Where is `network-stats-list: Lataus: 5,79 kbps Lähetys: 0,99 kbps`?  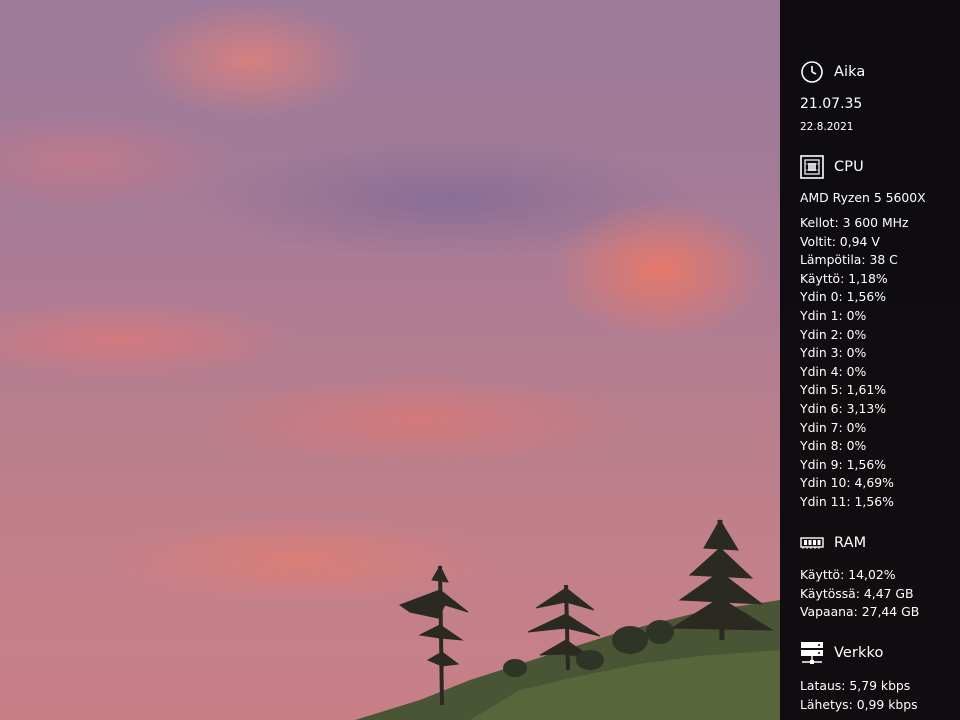 network-stats-list: Lataus: 5,79 kbps Lähetys: 0,99 kbps is located at coordinates (859, 696).